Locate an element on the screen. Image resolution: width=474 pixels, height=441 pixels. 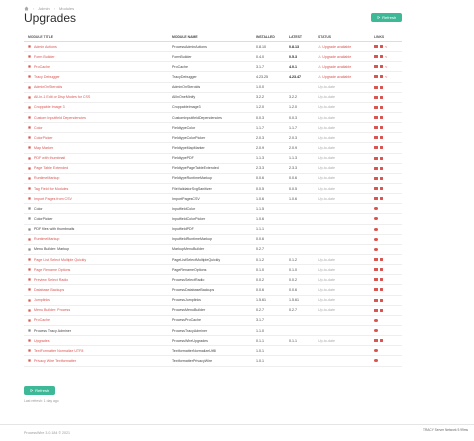
home-icon is located at coordinates (26, 8).